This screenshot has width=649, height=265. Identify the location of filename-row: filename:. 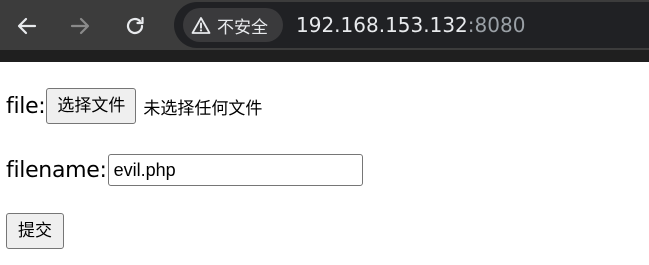
(184, 170).